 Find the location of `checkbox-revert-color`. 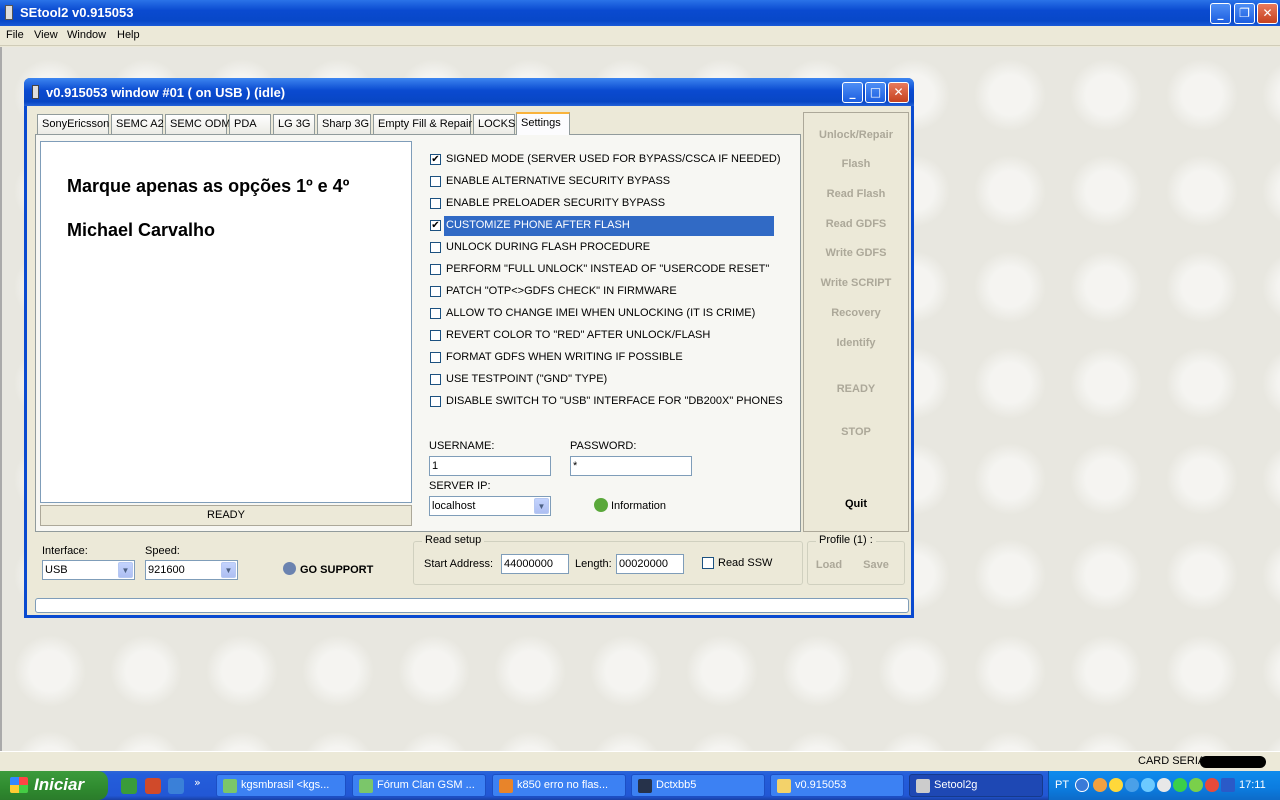

checkbox-revert-color is located at coordinates (435, 335).